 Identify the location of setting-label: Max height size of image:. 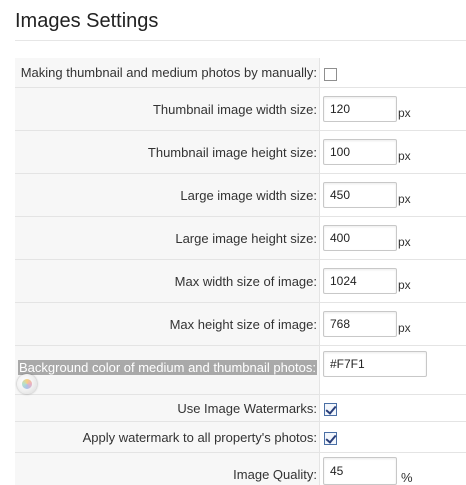
(167, 324).